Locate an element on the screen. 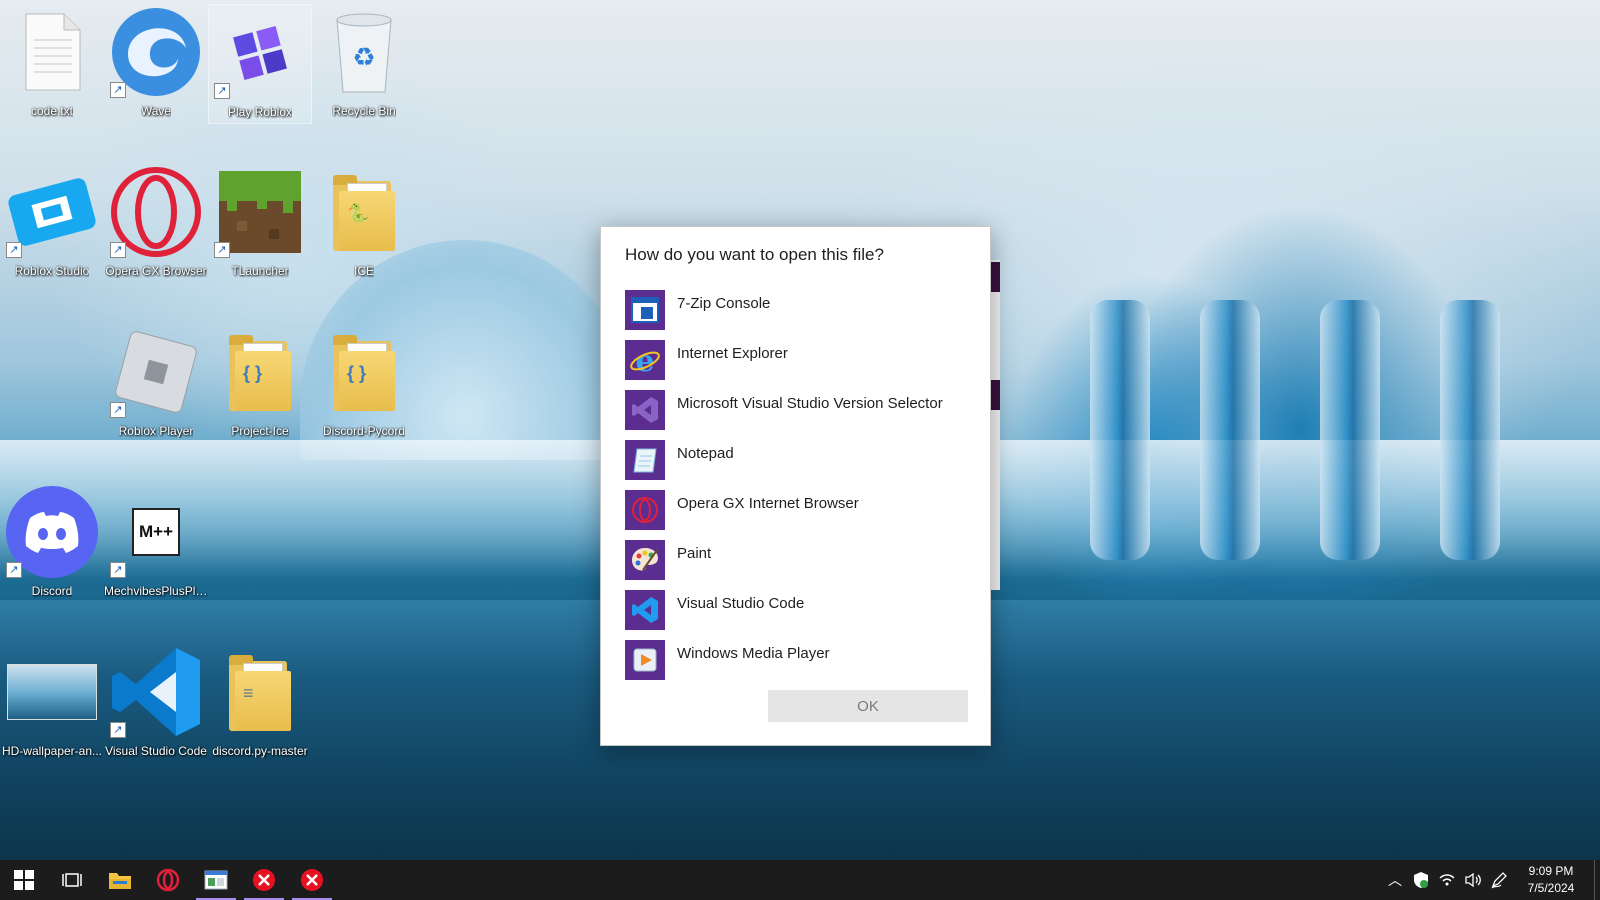 The width and height of the screenshot is (1600, 900). app-option-opera-gx: Opera GX Internet Browser is located at coordinates (800, 510).